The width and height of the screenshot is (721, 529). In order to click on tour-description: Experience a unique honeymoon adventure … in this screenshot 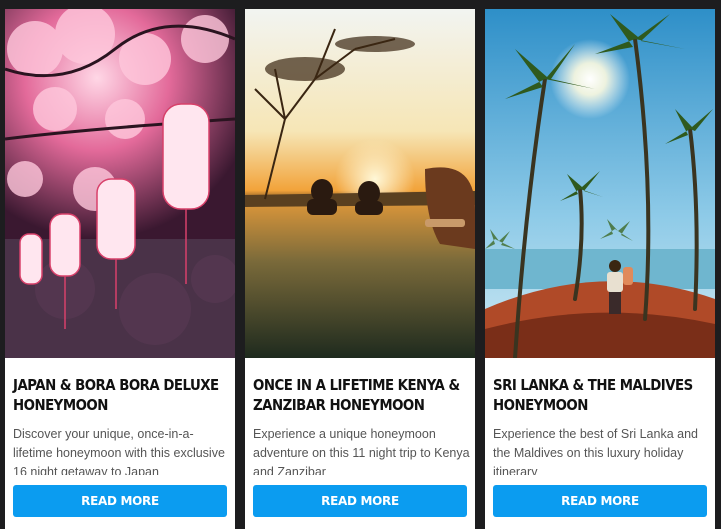, I will do `click(361, 451)`.